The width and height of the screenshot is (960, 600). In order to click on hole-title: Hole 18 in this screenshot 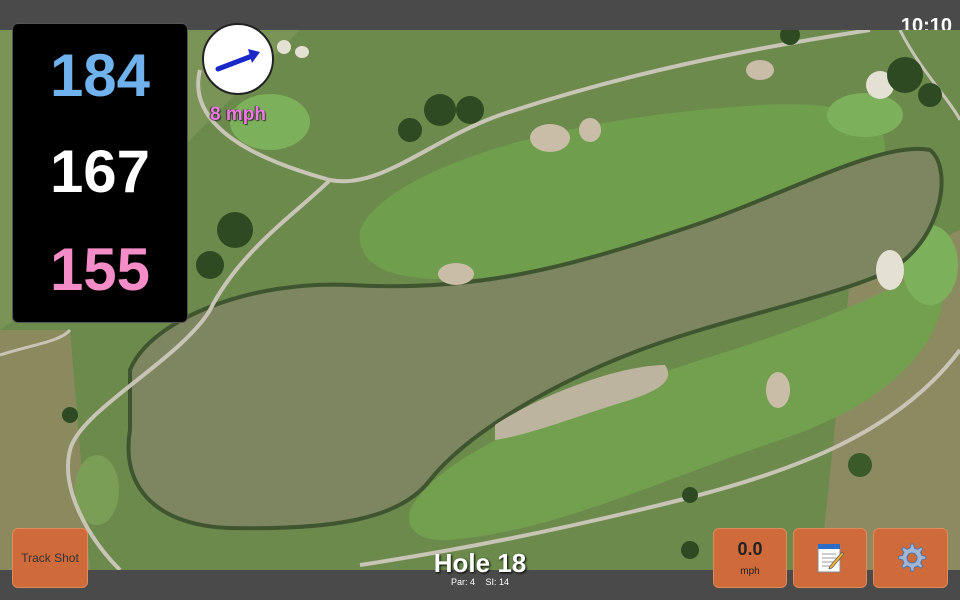, I will do `click(480, 563)`.